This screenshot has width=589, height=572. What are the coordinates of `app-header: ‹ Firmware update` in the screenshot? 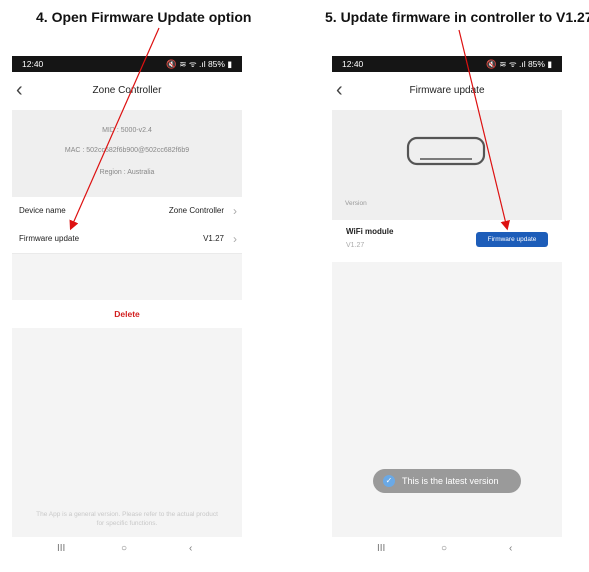 It's located at (447, 91).